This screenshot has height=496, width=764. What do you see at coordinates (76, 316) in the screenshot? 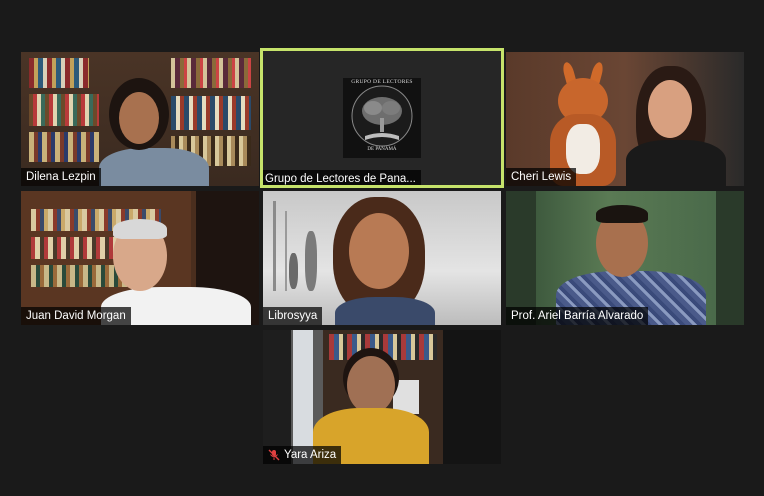
I see `participant-name-label: Juan David Morgan` at bounding box center [76, 316].